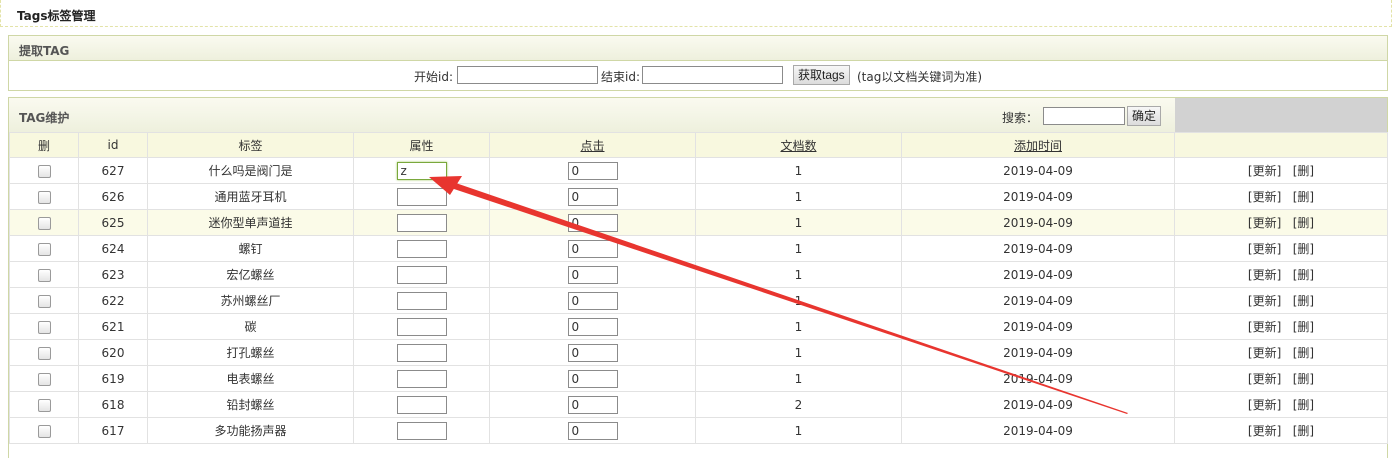 The height and width of the screenshot is (458, 1398). Describe the element at coordinates (1038, 145) in the screenshot. I see `col-date-sort: 添加时间` at that location.